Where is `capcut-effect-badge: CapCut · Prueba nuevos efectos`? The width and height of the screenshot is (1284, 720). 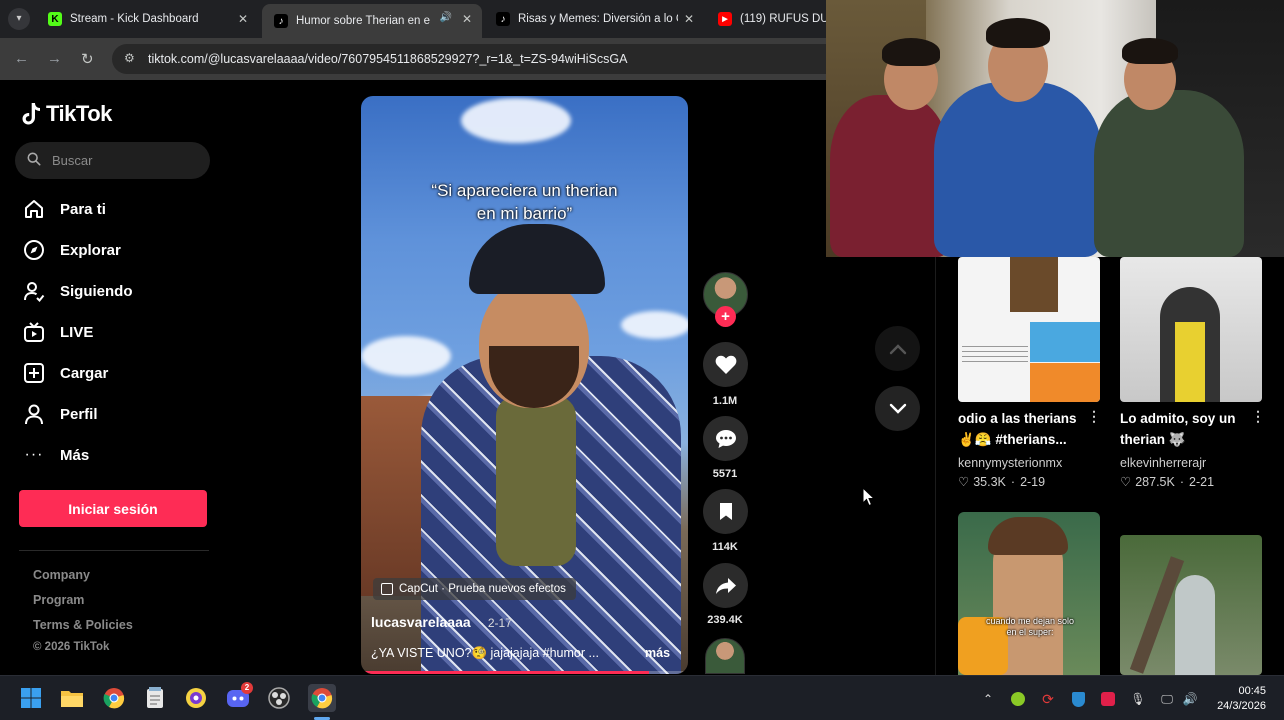
capcut-effect-badge: CapCut · Prueba nuevos efectos is located at coordinates (474, 589).